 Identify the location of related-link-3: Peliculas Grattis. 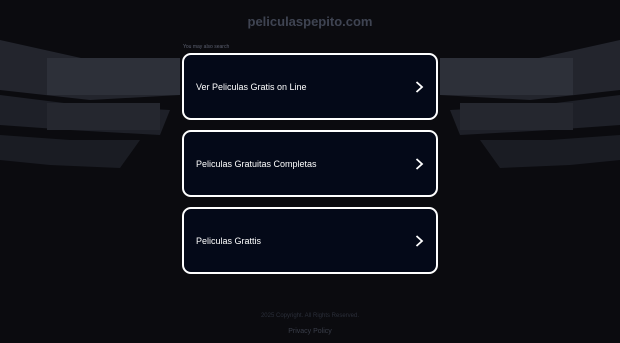
(310, 240).